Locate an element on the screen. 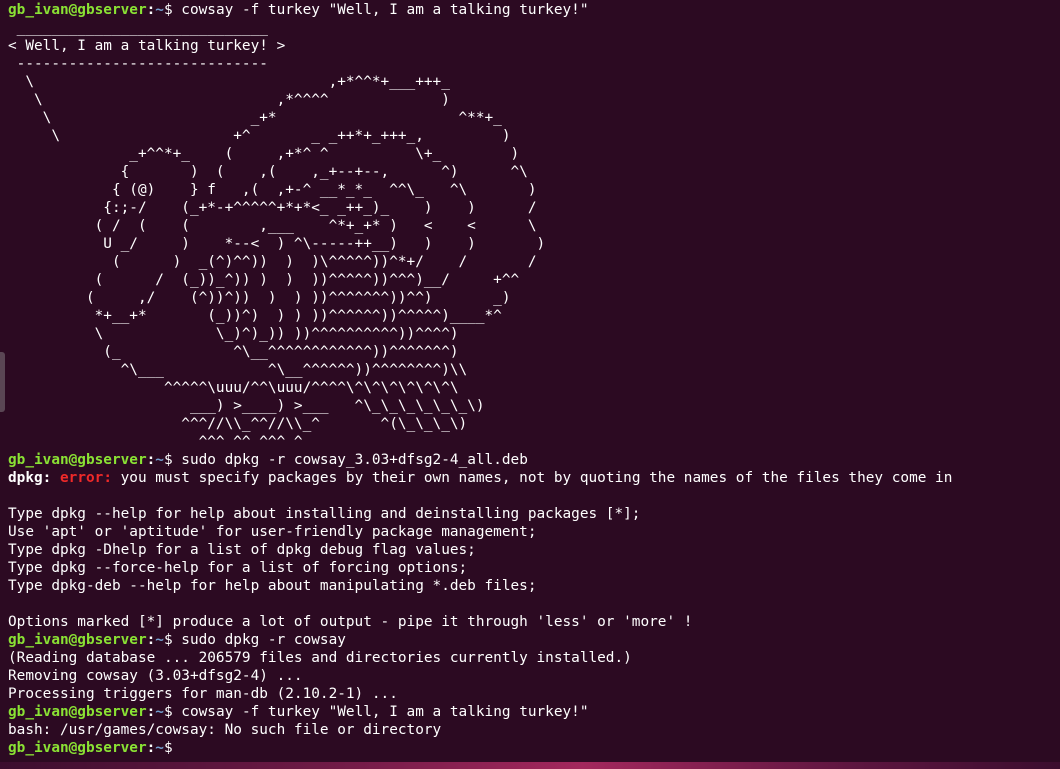 Image resolution: width=1060 pixels, height=769 pixels. ascii-art-line: ( / ( ( ,___ ^*+_+* ) < < \ is located at coordinates (272, 226).